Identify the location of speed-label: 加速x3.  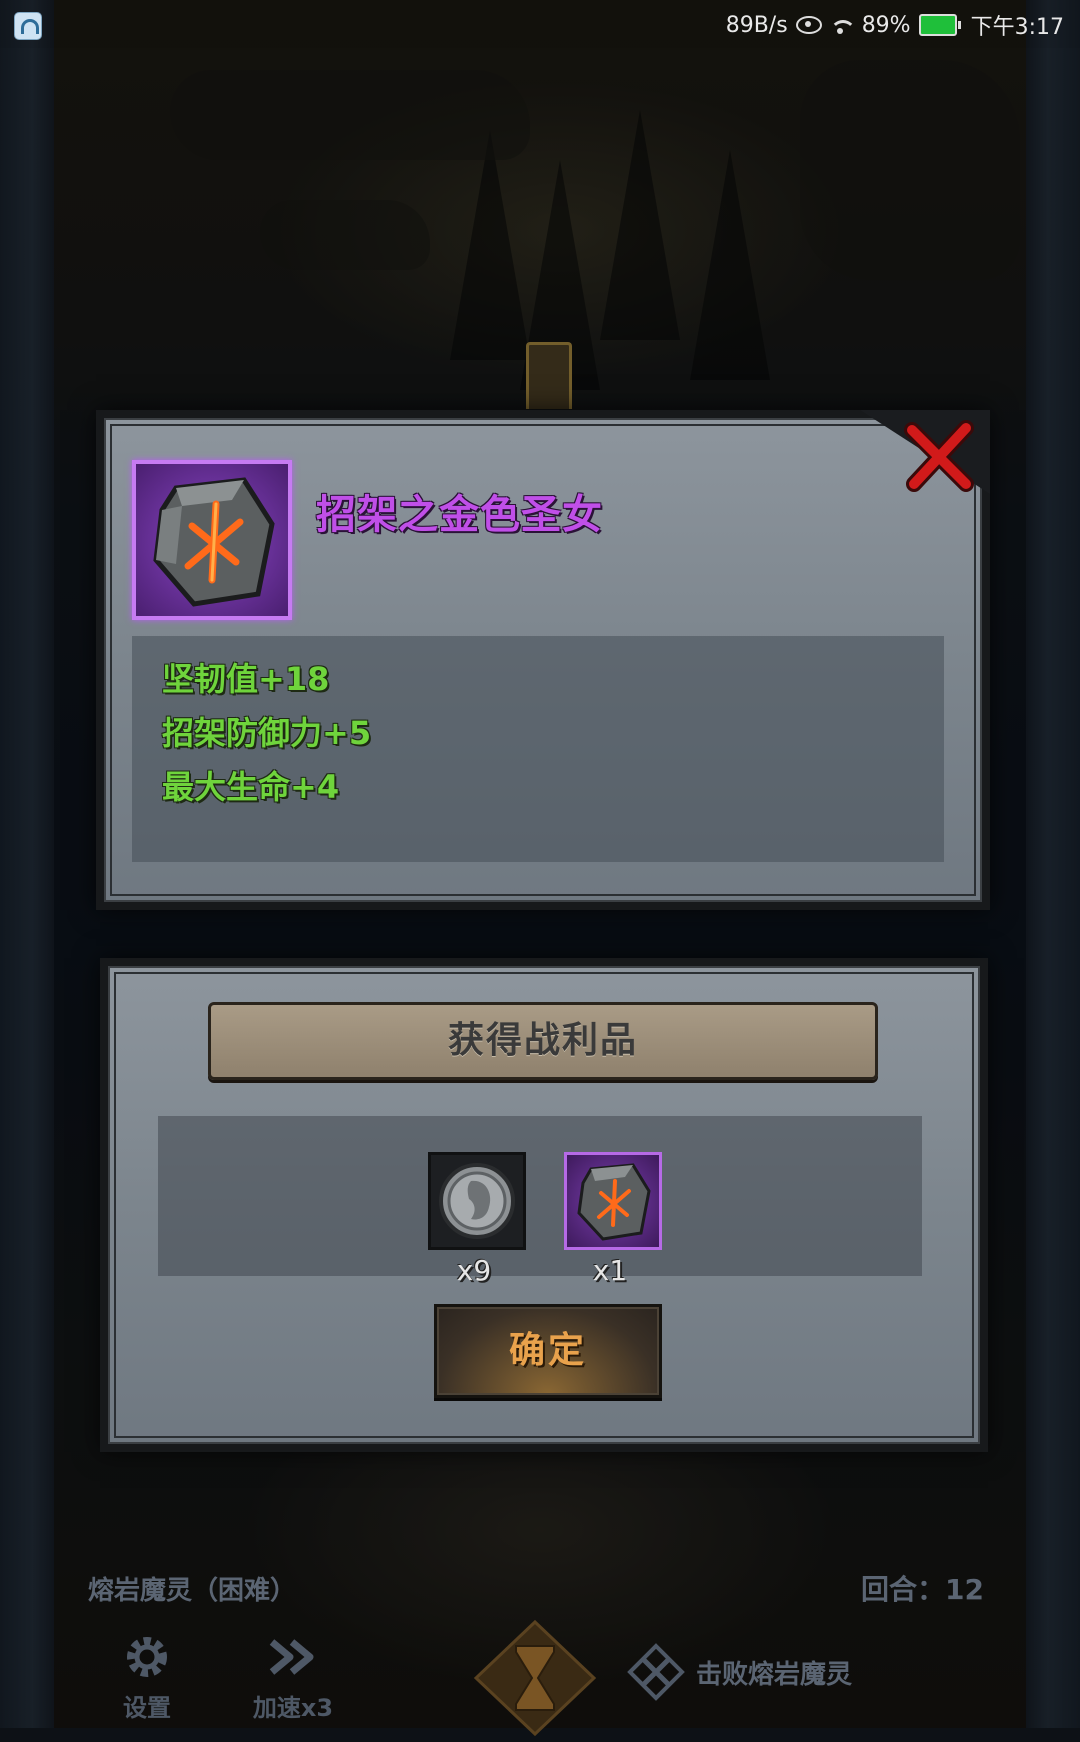
(293, 1708).